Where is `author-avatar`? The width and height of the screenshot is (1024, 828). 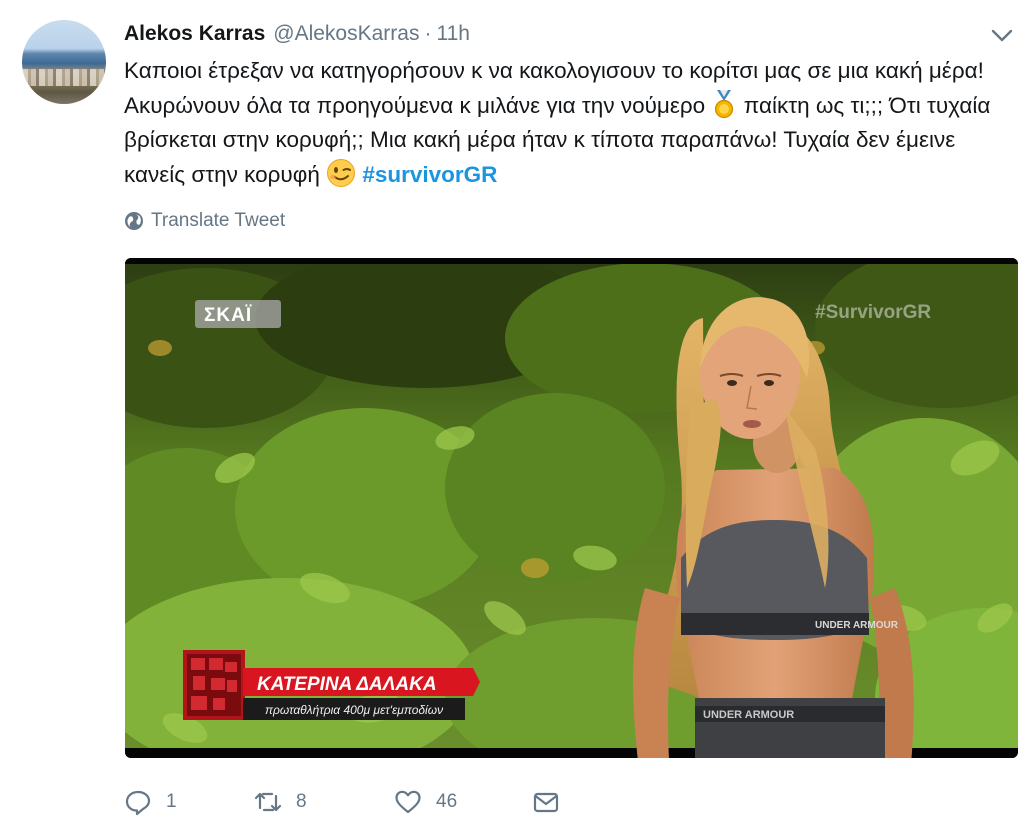 author-avatar is located at coordinates (64, 62).